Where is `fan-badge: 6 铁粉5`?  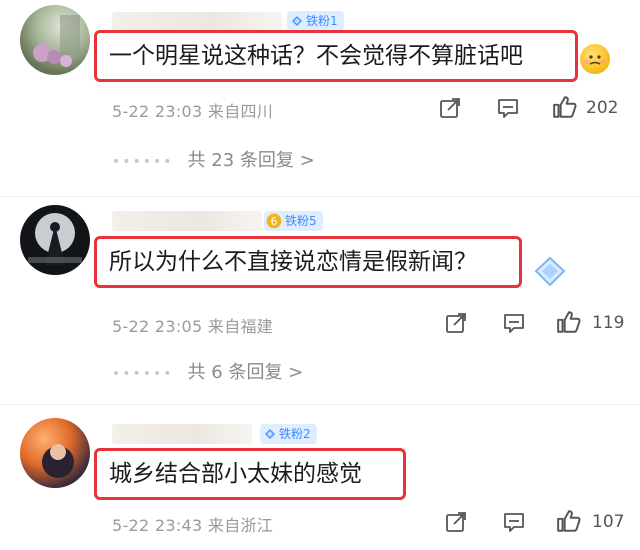
fan-badge: 6 铁粉5 is located at coordinates (293, 221).